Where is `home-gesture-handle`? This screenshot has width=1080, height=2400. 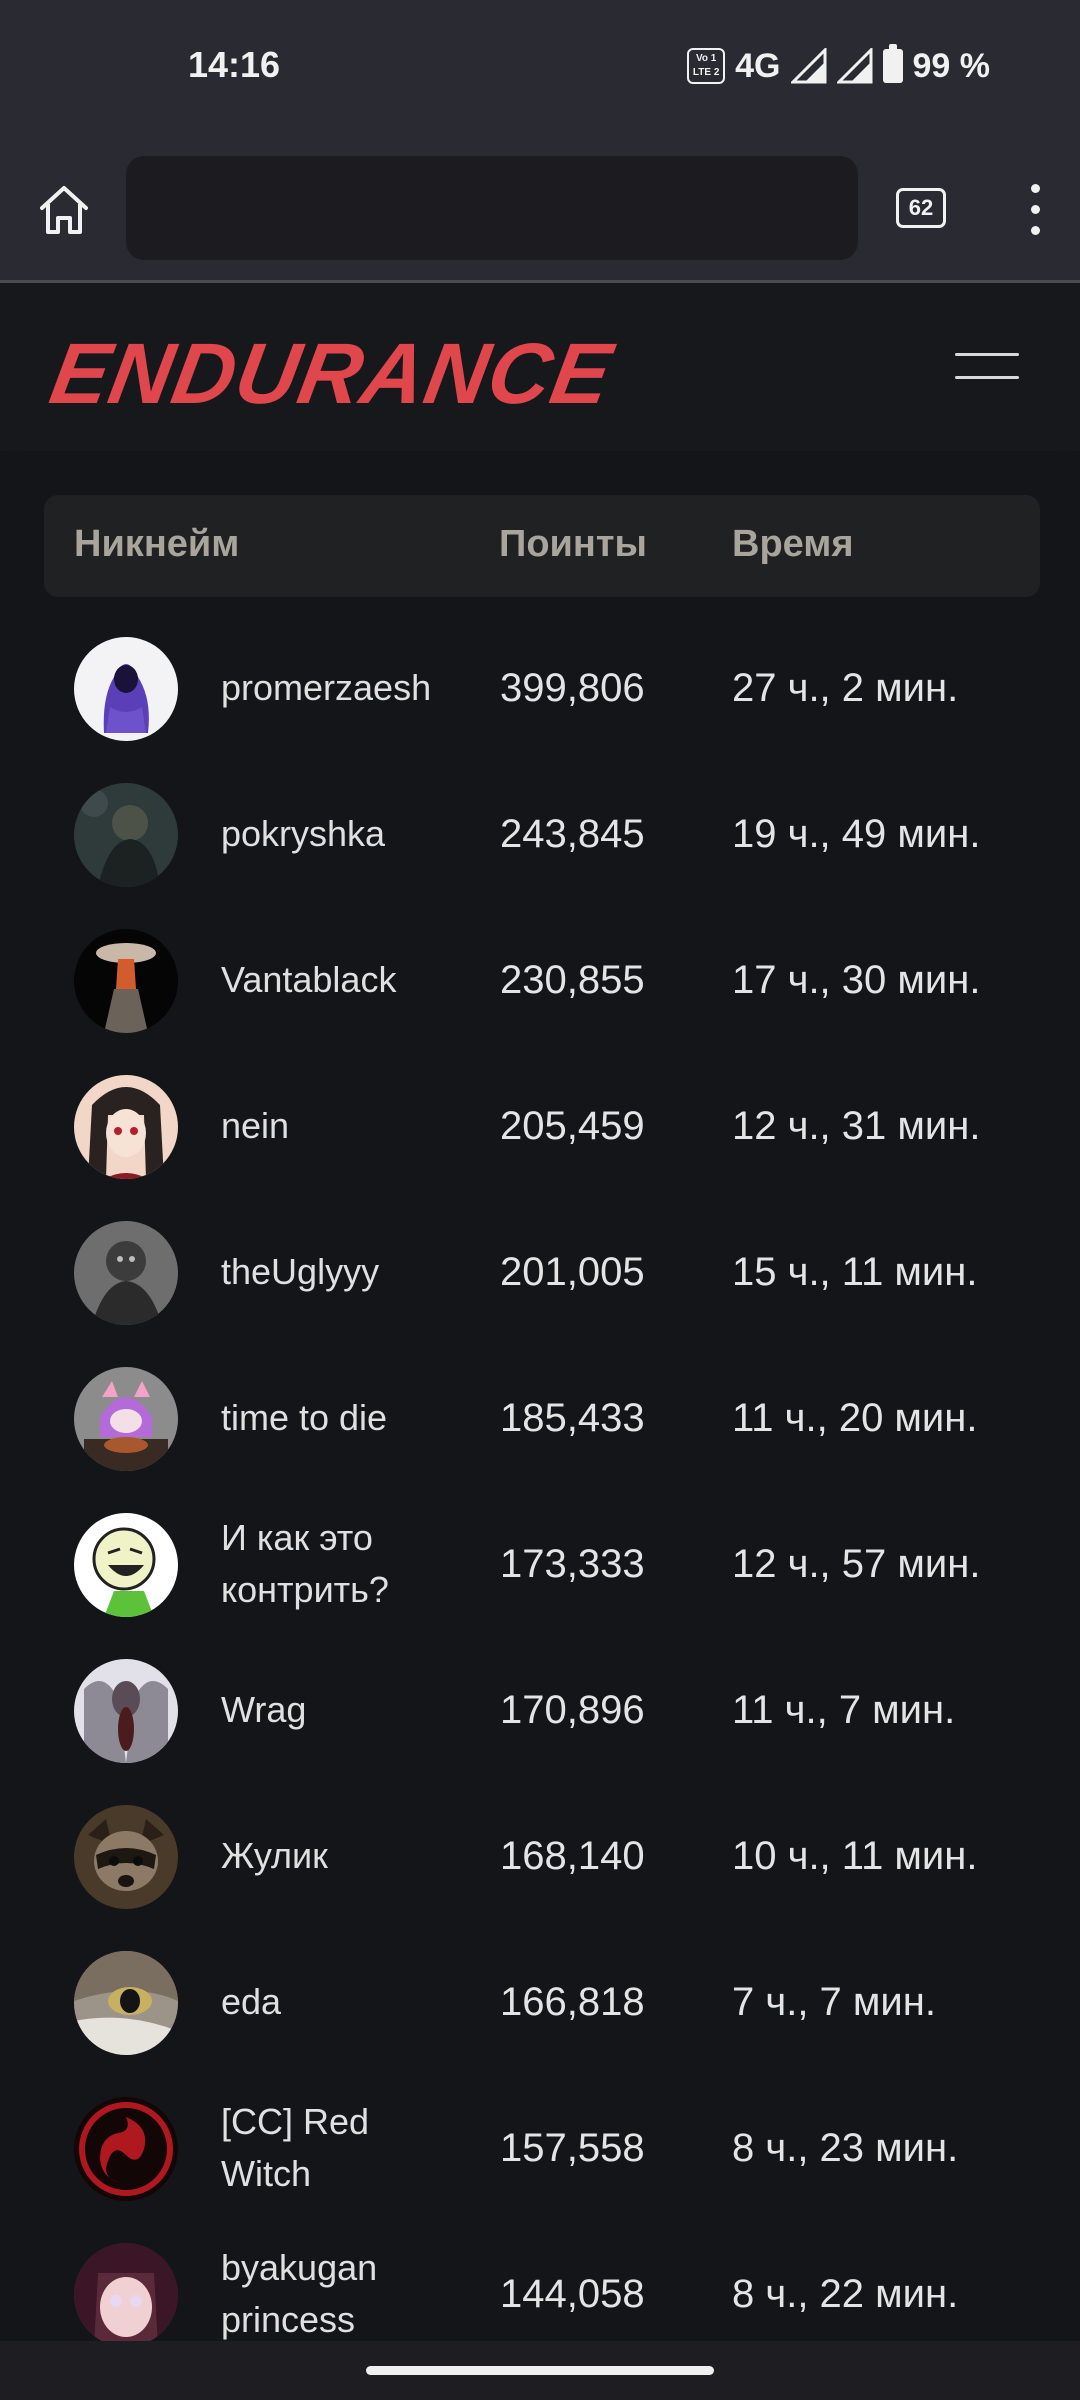 home-gesture-handle is located at coordinates (540, 2370).